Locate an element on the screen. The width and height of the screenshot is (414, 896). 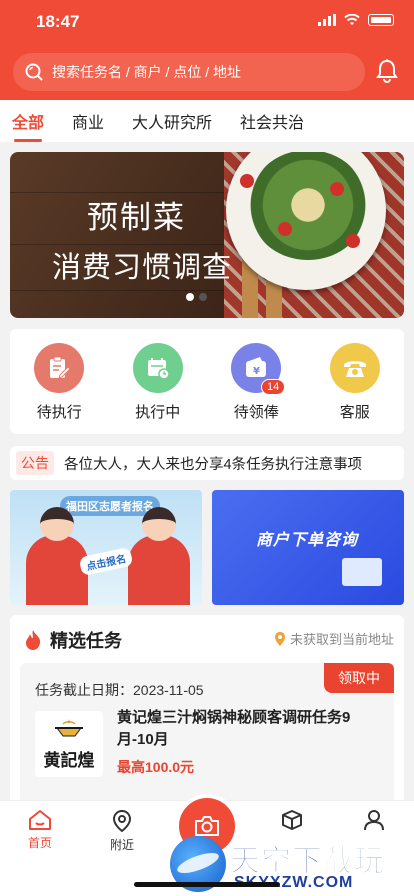
merchant-consult-title: 商户下单咨询 is located at coordinates (307, 540).